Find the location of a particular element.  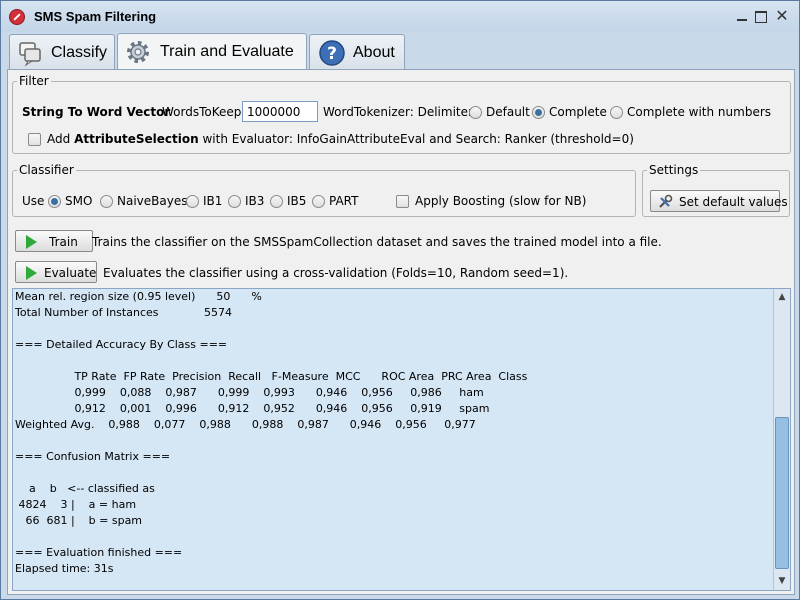

maximize-icon is located at coordinates (760, 16).